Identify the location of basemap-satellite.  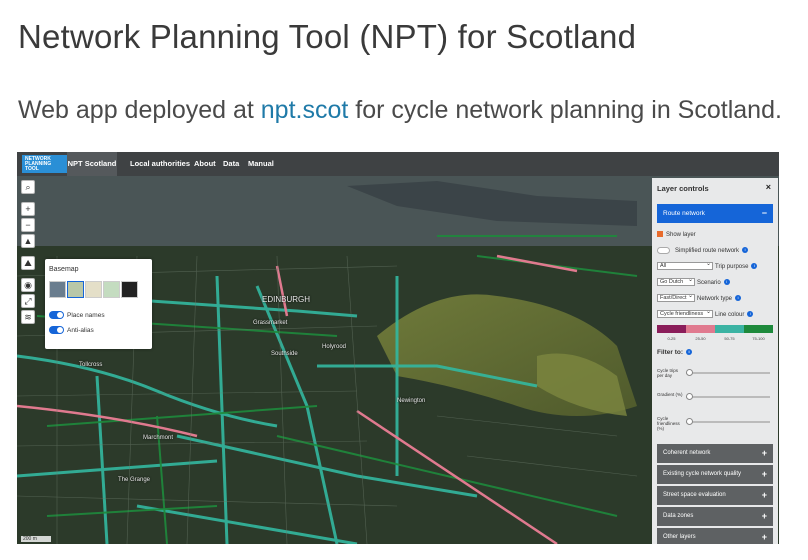
(57, 289).